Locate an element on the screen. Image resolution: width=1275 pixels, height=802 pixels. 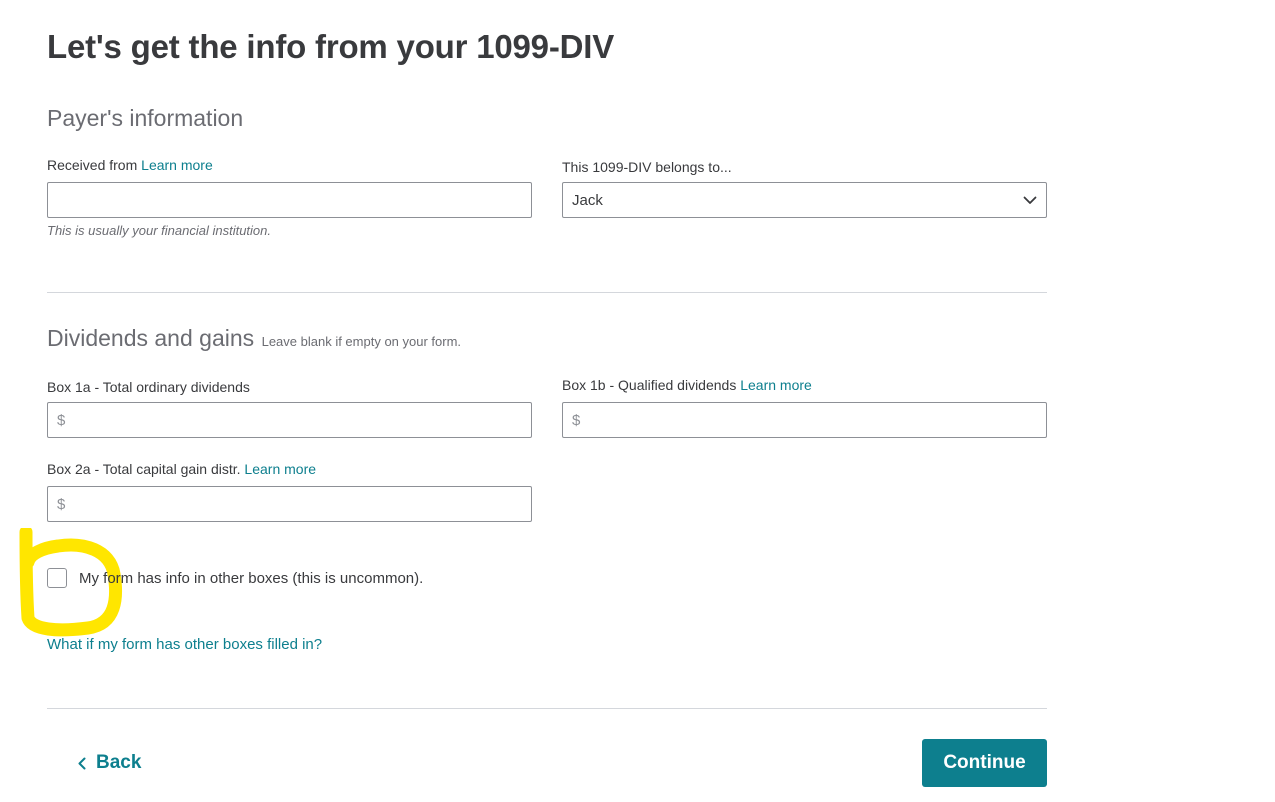
received-from-learn-more-link: Learn more is located at coordinates (177, 165).